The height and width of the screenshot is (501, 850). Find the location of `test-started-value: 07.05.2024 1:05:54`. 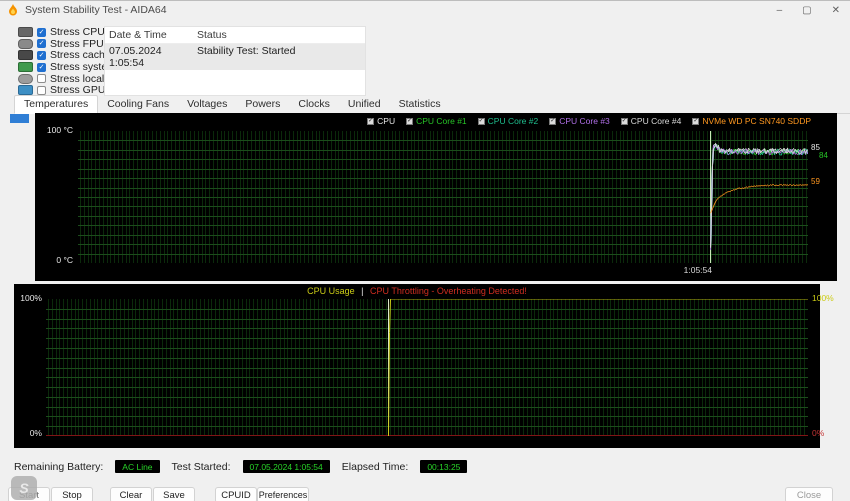

test-started-value: 07.05.2024 1:05:54 is located at coordinates (286, 466).